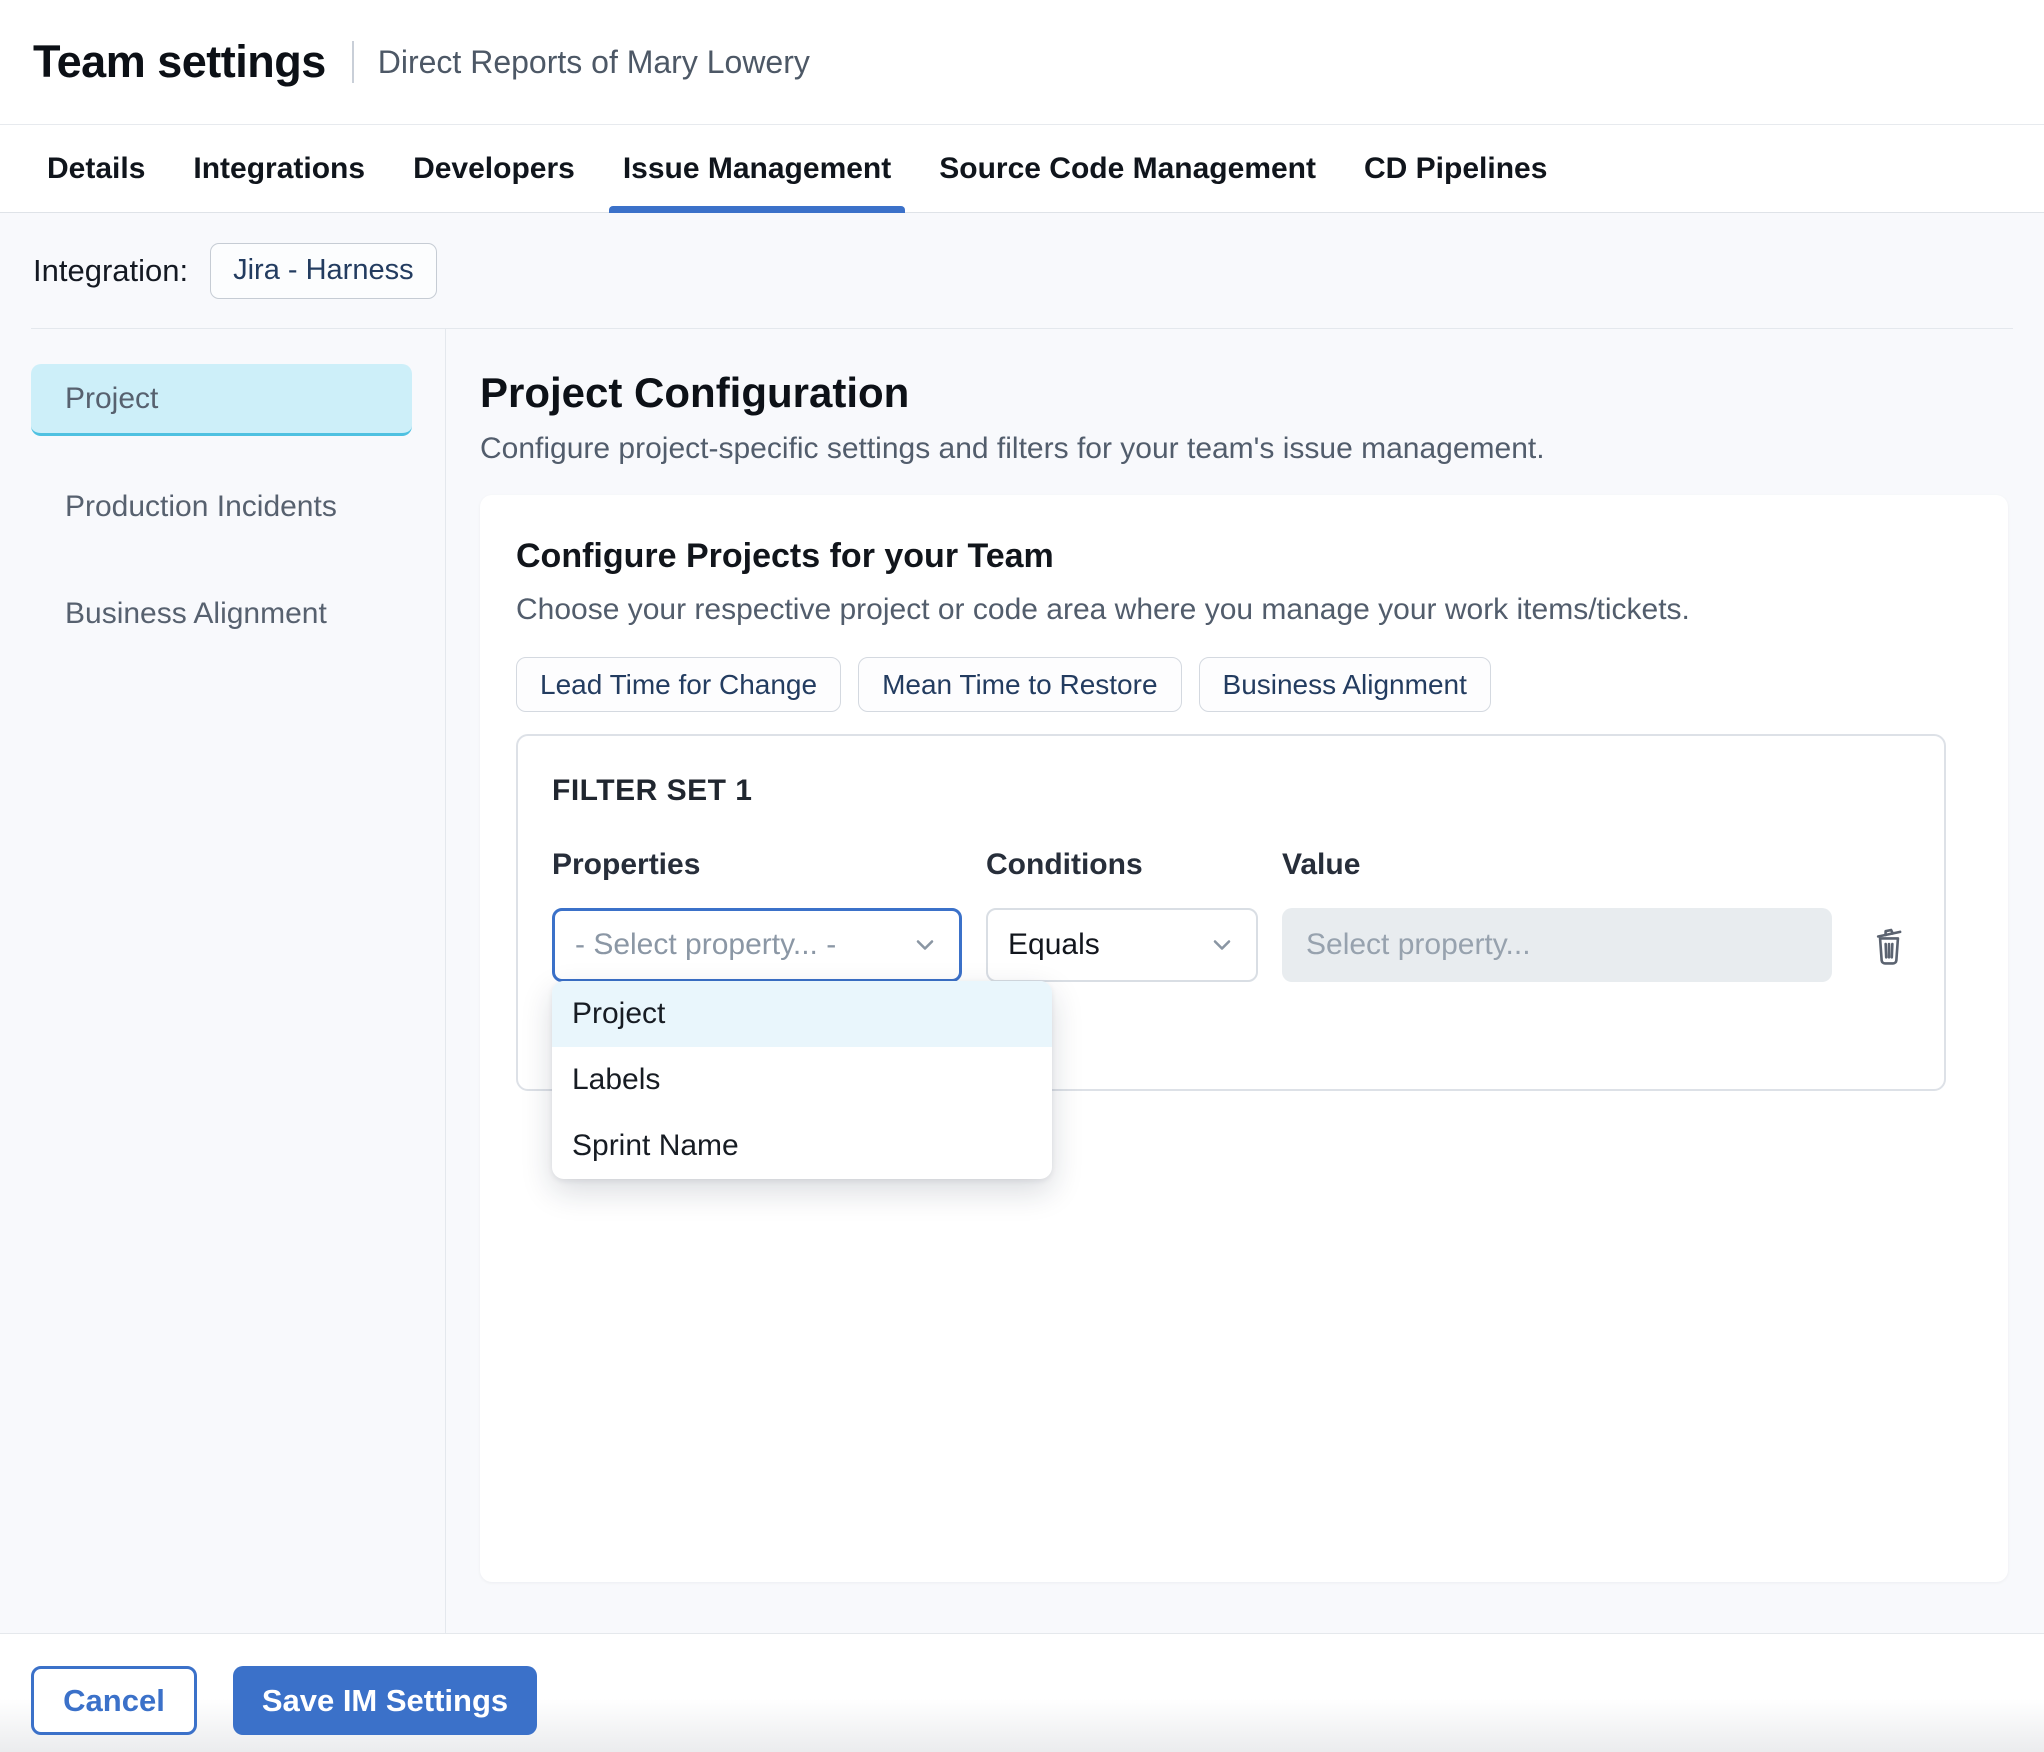  Describe the element at coordinates (802, 1014) in the screenshot. I see `dropdown-option-project: Project` at that location.